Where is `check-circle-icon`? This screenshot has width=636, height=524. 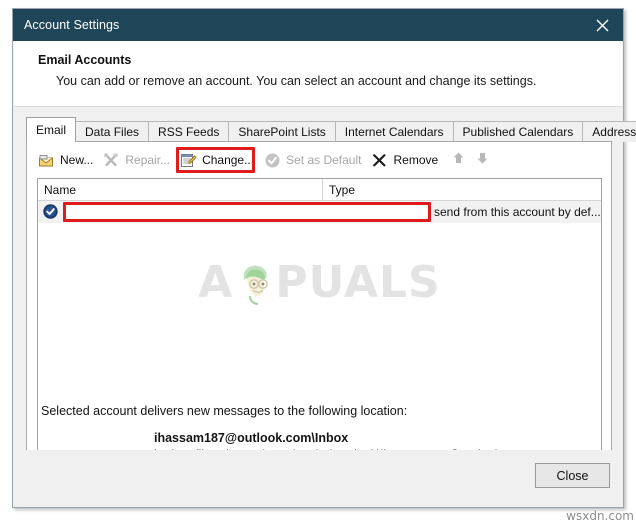 check-circle-icon is located at coordinates (272, 160).